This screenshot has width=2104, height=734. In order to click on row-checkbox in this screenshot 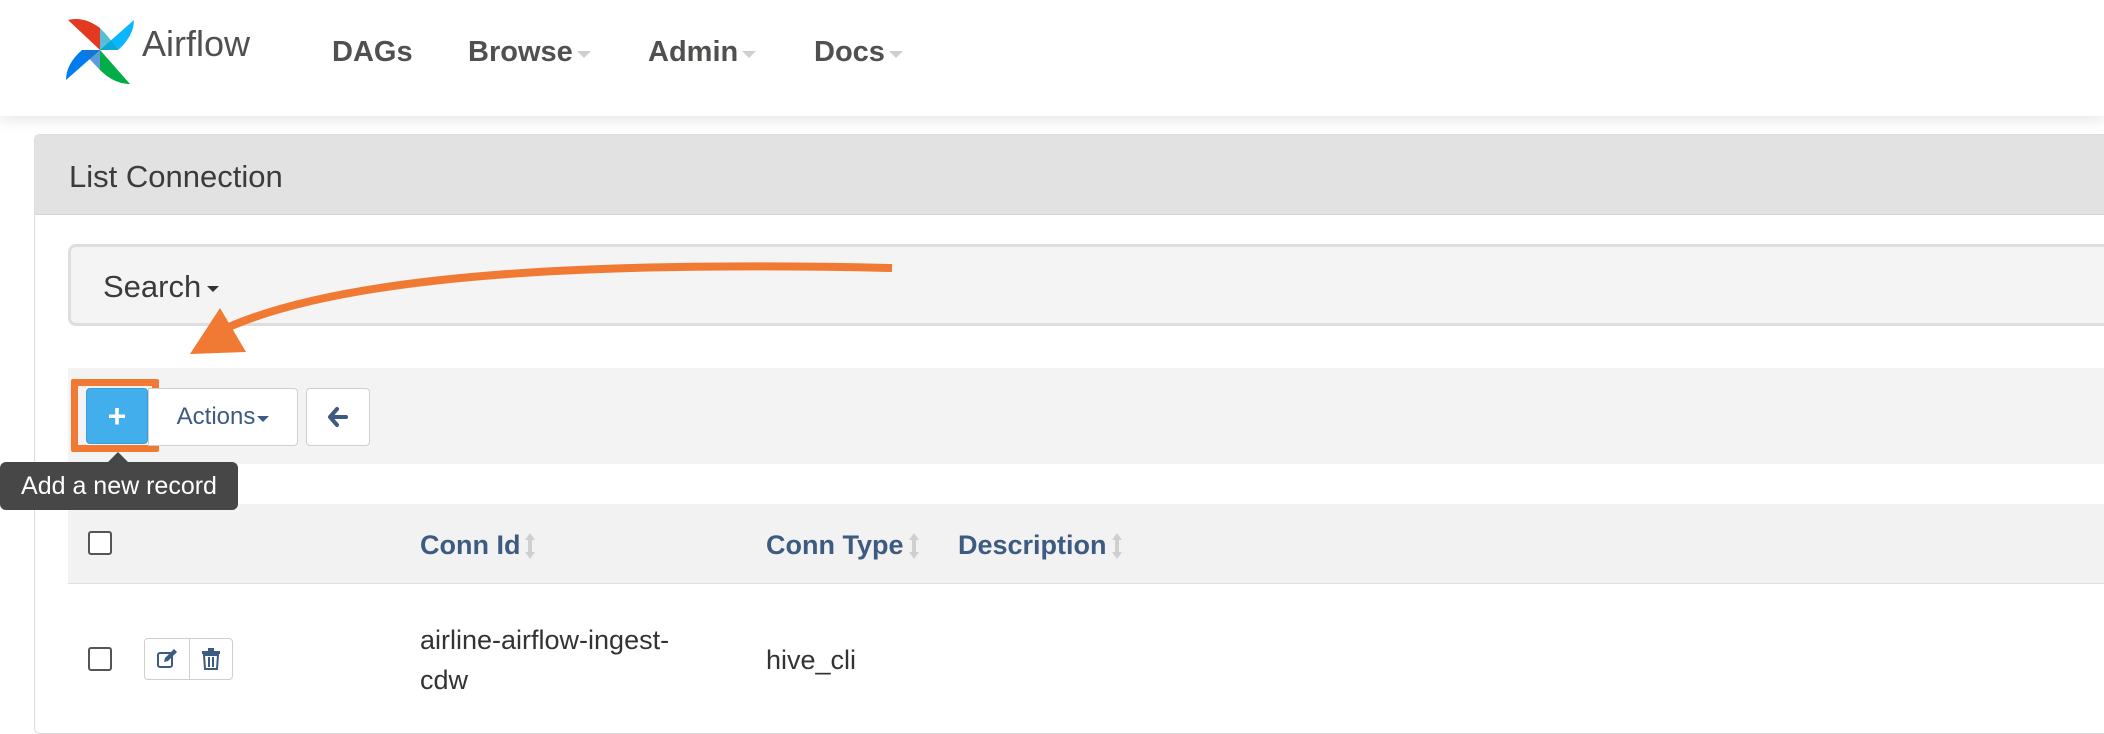, I will do `click(100, 659)`.